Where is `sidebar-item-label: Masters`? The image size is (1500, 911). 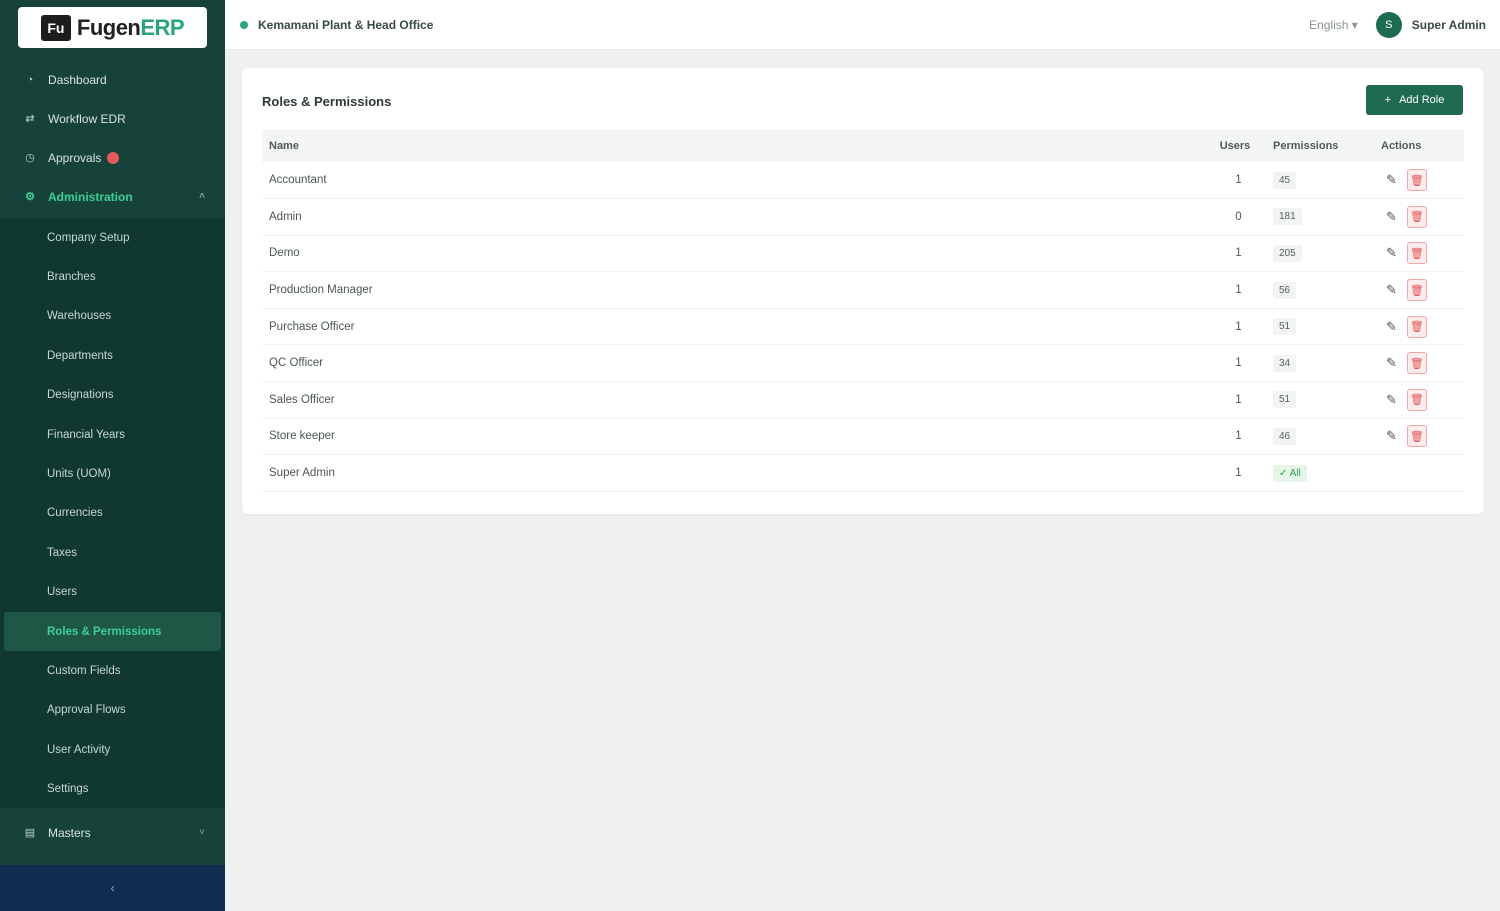 sidebar-item-label: Masters is located at coordinates (69, 832).